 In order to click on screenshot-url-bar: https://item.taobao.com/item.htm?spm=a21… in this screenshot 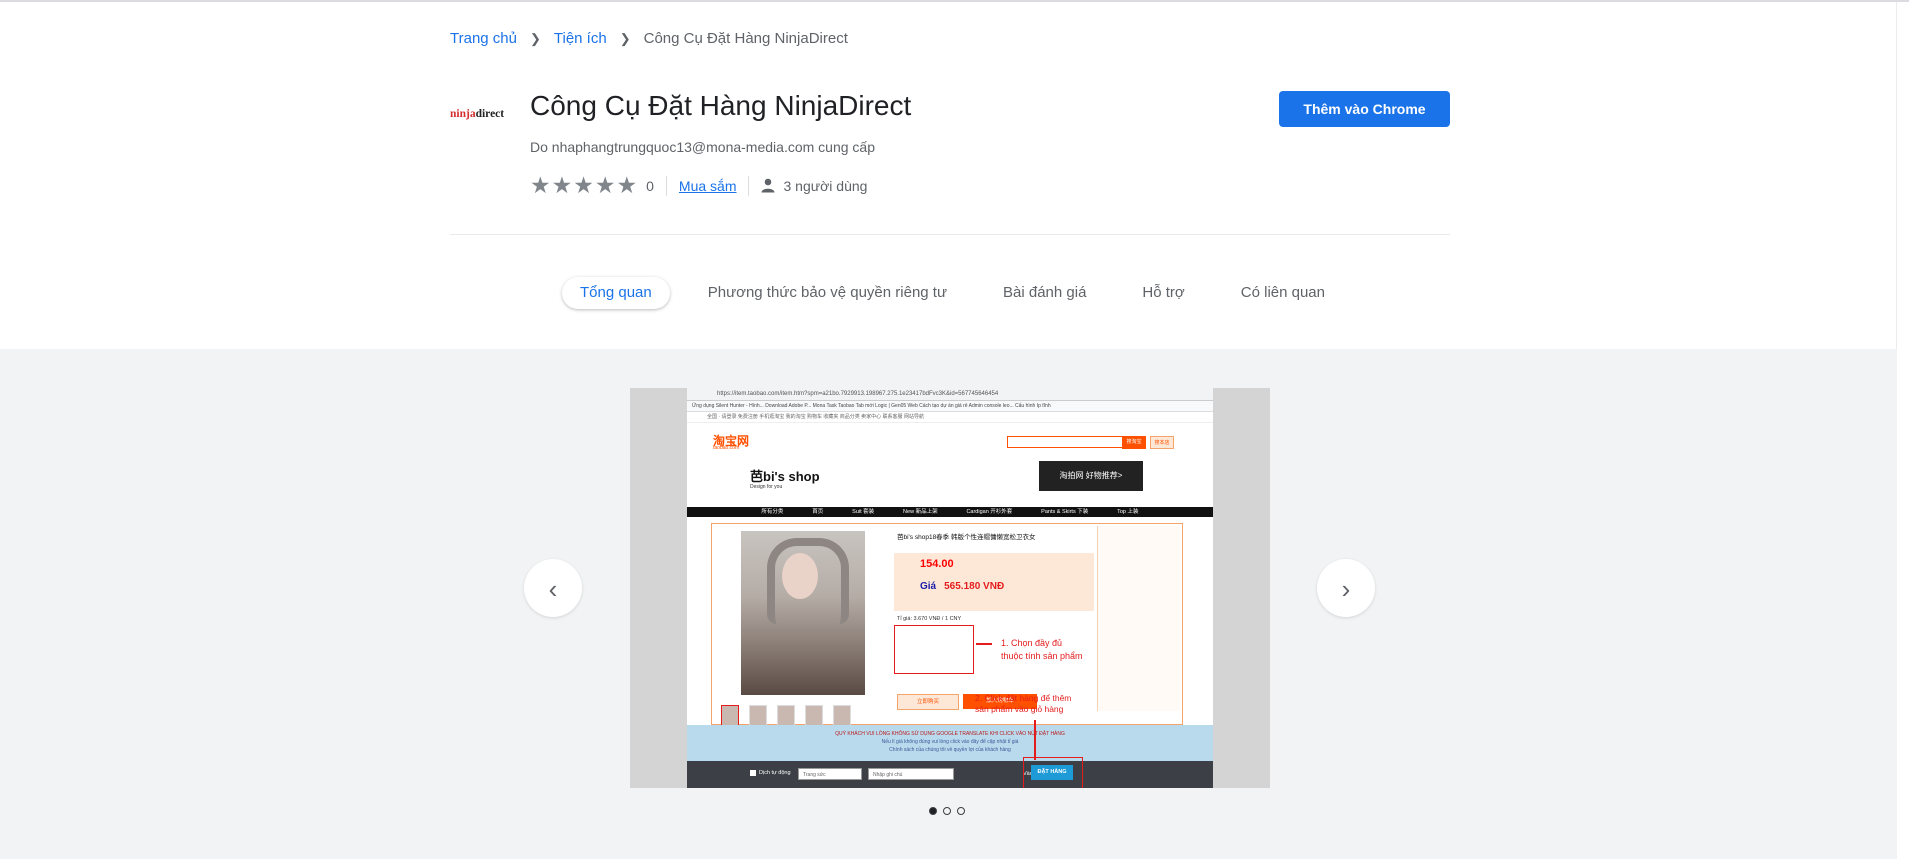, I will do `click(950, 394)`.